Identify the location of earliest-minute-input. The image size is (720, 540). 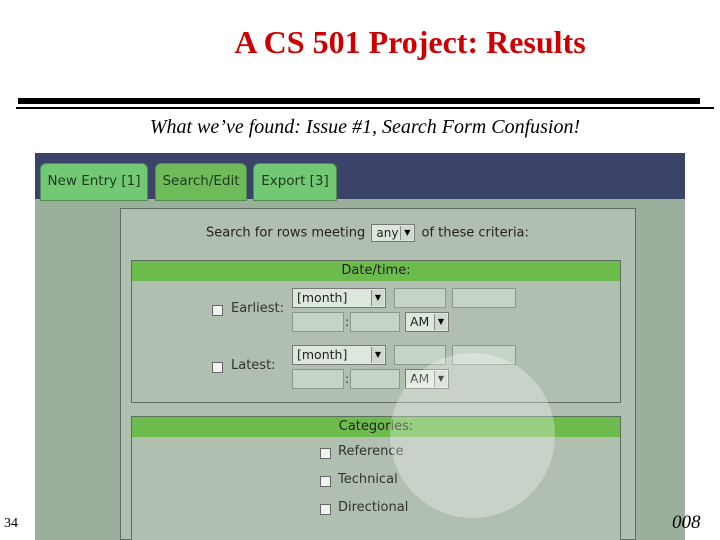
(375, 322).